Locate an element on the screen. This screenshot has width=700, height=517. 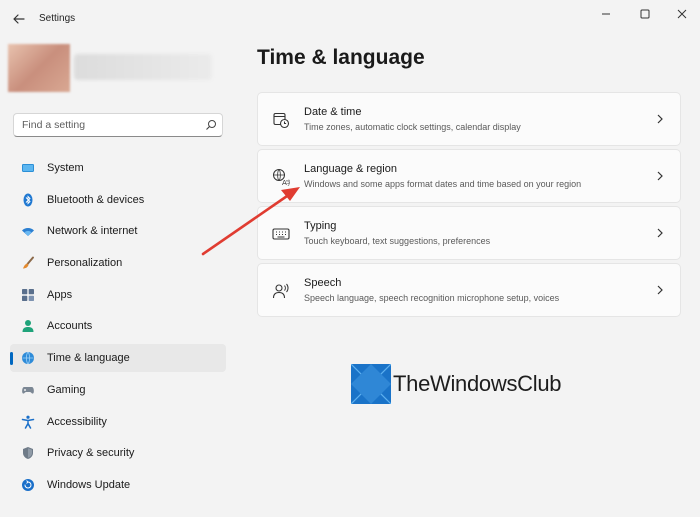
watermark-text: TheWindowsClub is located at coordinates (477, 383).